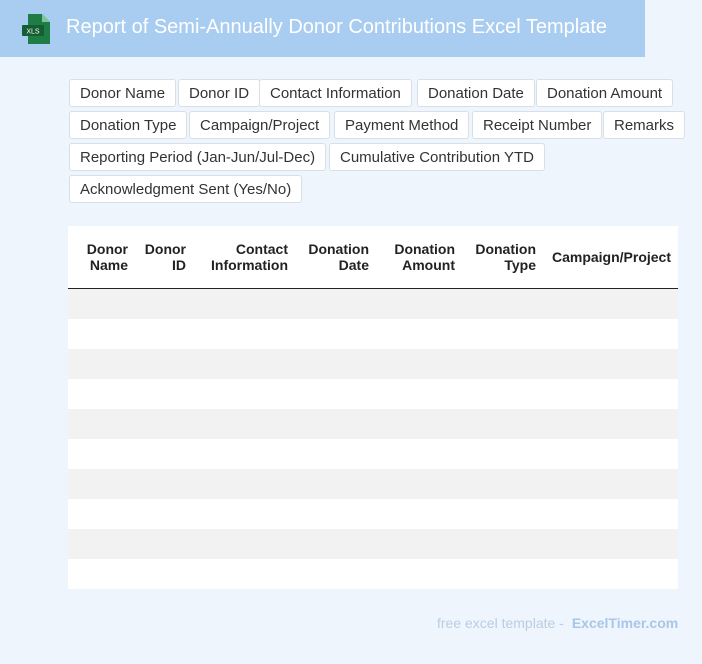 The width and height of the screenshot is (702, 664). I want to click on header-line: ID, so click(179, 265).